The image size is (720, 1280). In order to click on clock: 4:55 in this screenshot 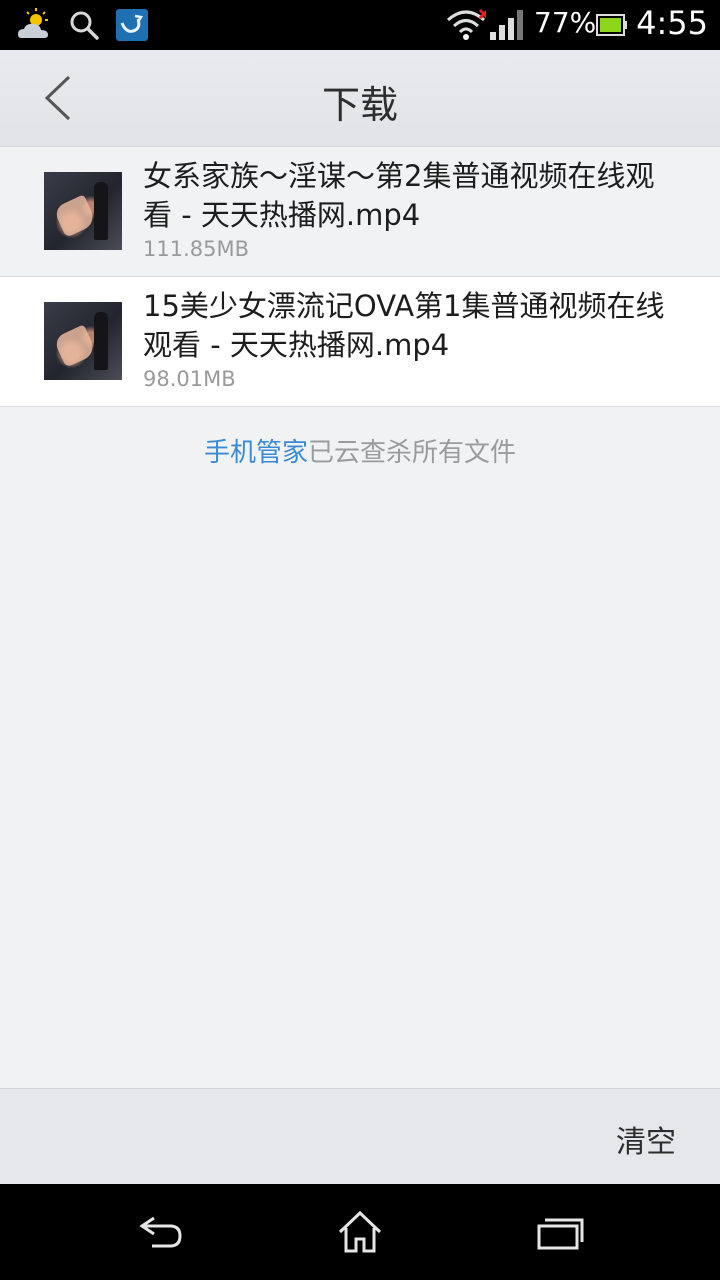, I will do `click(672, 23)`.